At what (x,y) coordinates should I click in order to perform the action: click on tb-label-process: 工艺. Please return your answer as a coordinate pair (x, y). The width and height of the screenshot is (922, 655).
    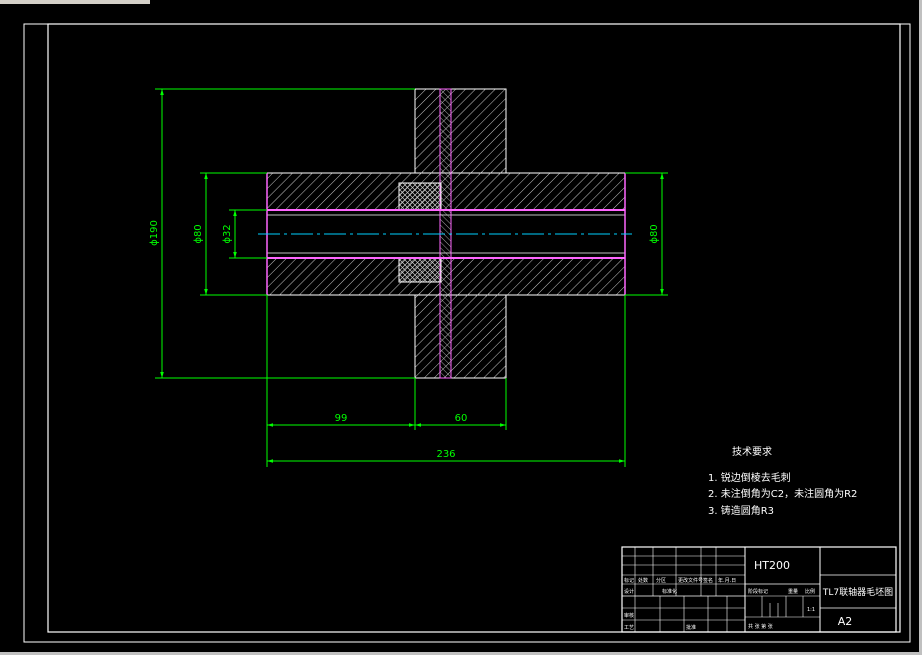
    Looking at the image, I should click on (629, 628).